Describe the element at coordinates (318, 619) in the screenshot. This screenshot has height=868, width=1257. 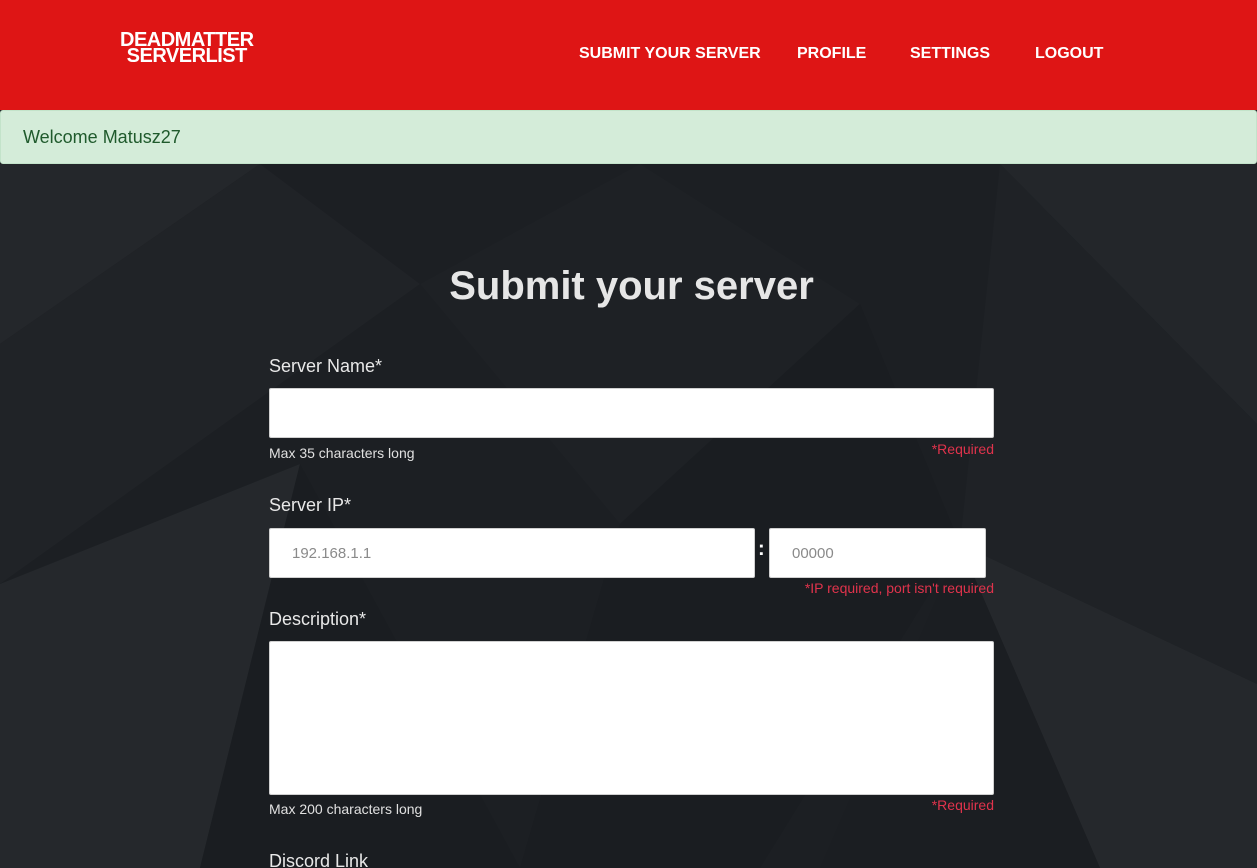
I see `description-label: Description*` at that location.